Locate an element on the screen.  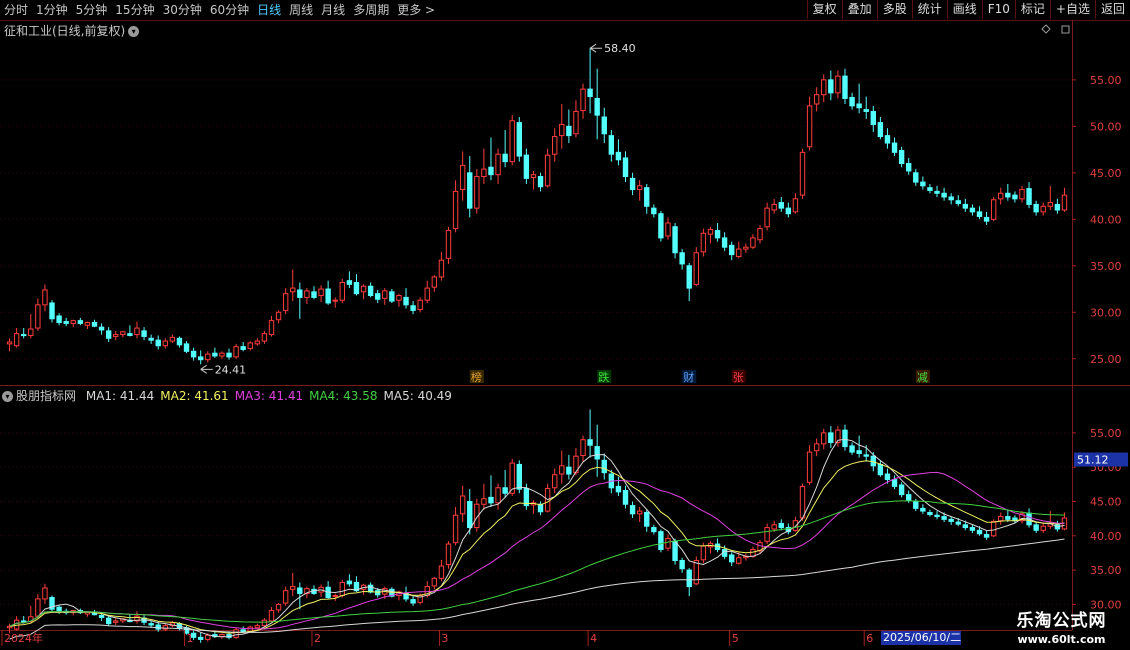
tab-period-5: 60分钟 is located at coordinates (229, 10).